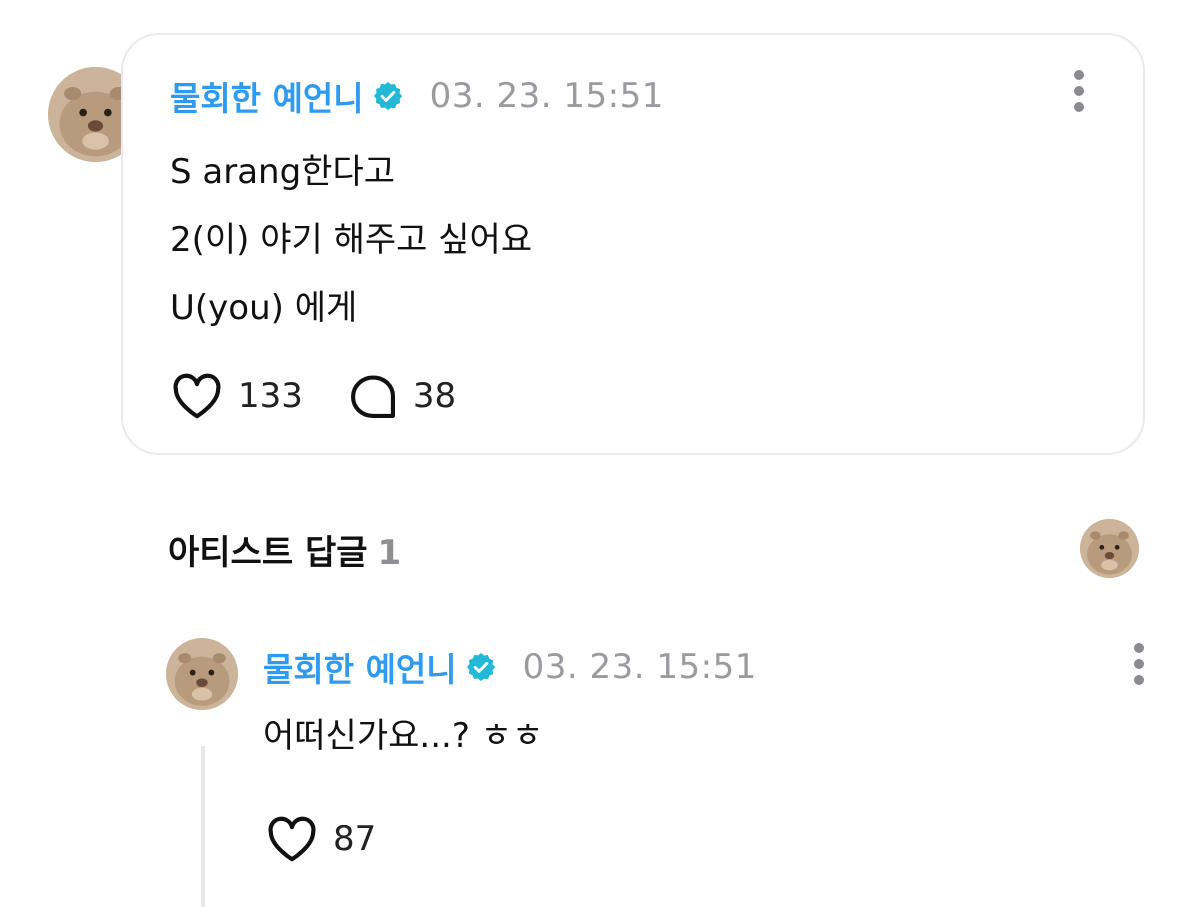 The image size is (1199, 907). Describe the element at coordinates (267, 96) in the screenshot. I see `post-author-name: 물회한 예언니` at that location.